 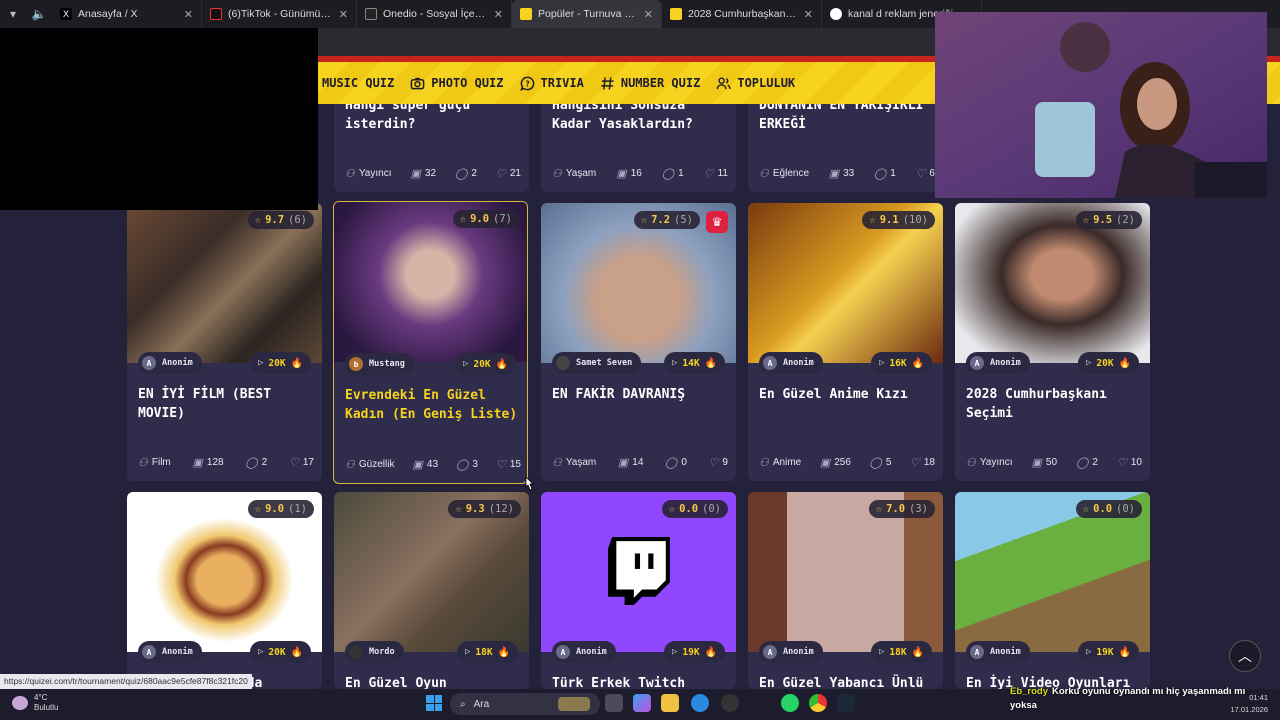 I want to click on app-icon, so click(x=730, y=703).